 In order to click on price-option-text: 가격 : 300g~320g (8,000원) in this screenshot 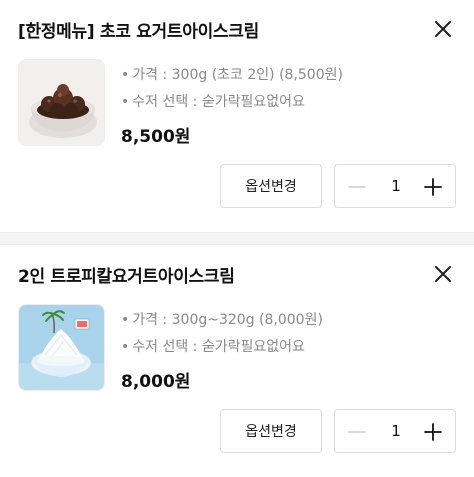, I will do `click(227, 320)`.